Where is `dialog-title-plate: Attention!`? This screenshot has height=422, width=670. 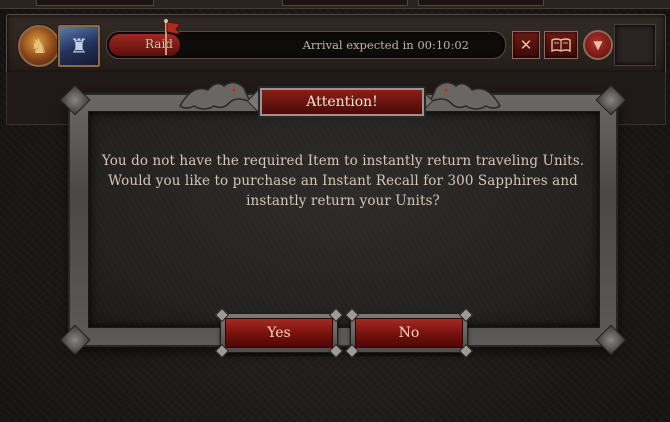 dialog-title-plate: Attention! is located at coordinates (340, 100).